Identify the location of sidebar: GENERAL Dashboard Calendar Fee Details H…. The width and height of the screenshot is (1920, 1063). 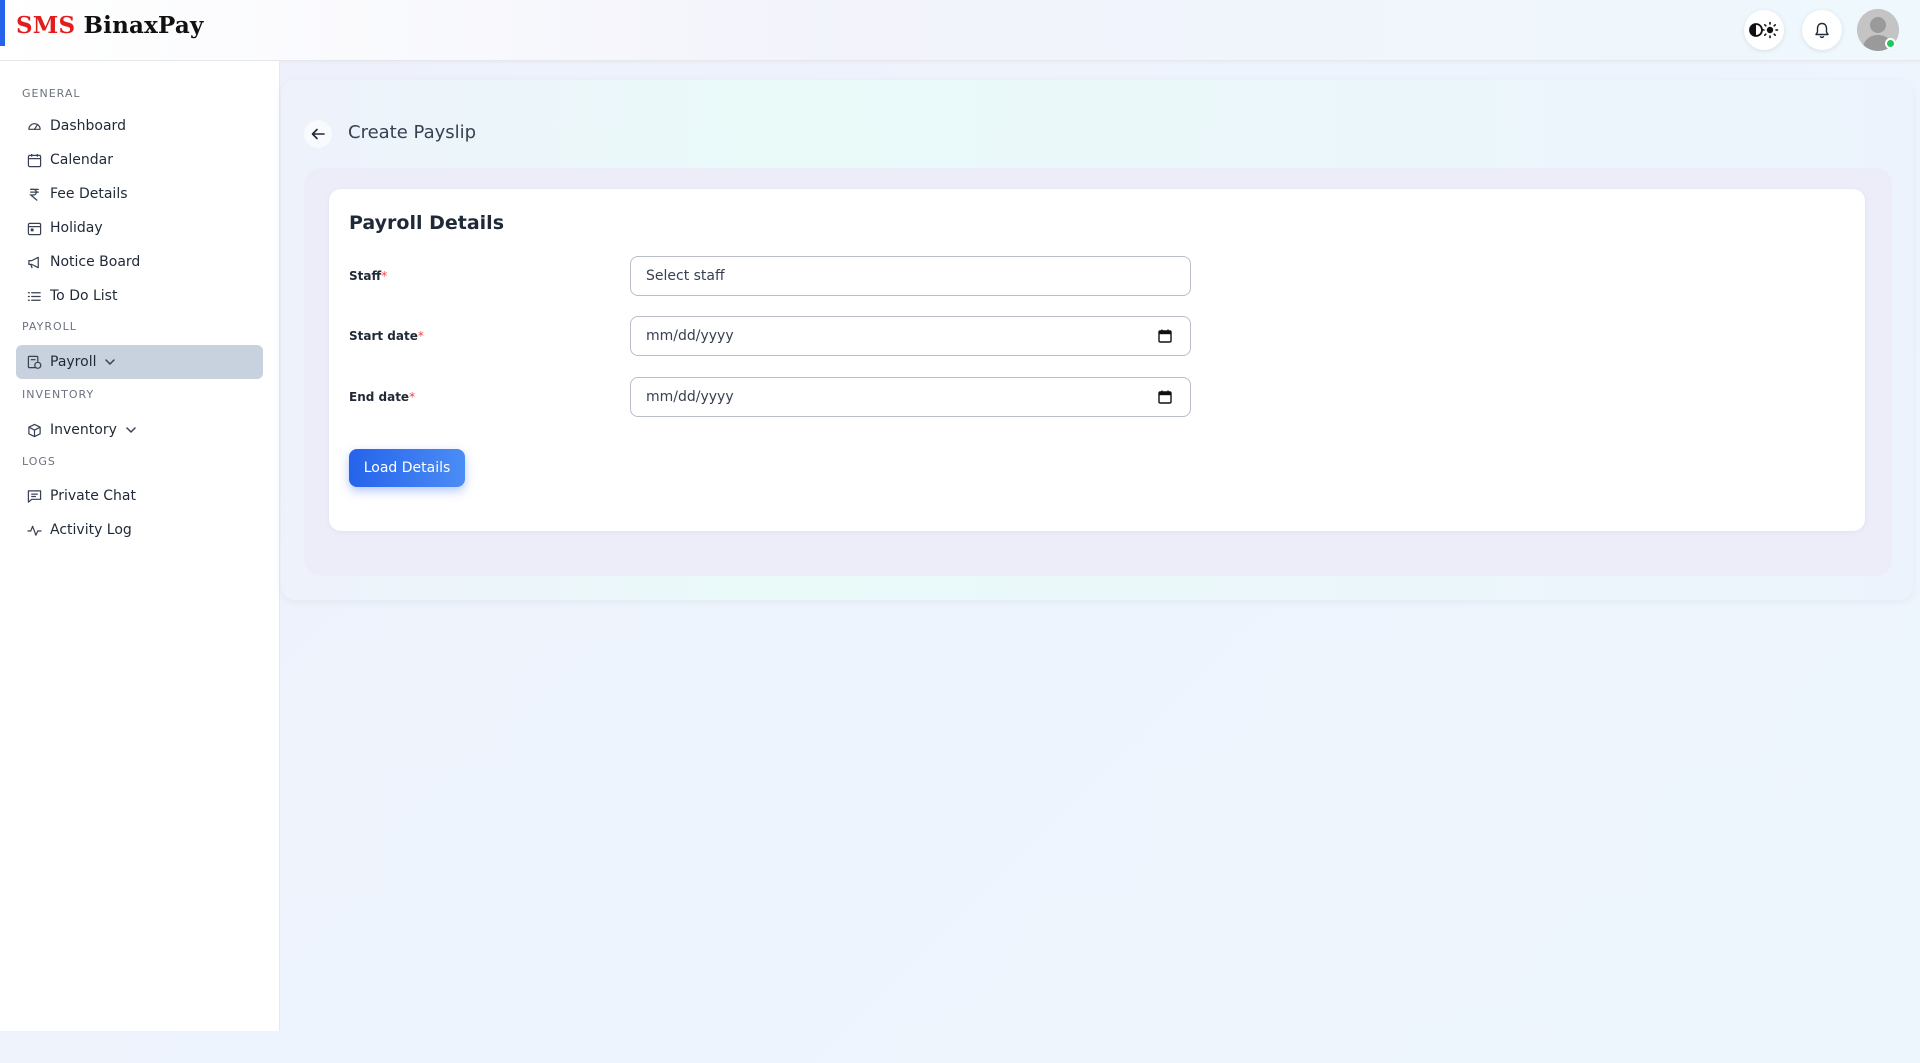
(140, 546).